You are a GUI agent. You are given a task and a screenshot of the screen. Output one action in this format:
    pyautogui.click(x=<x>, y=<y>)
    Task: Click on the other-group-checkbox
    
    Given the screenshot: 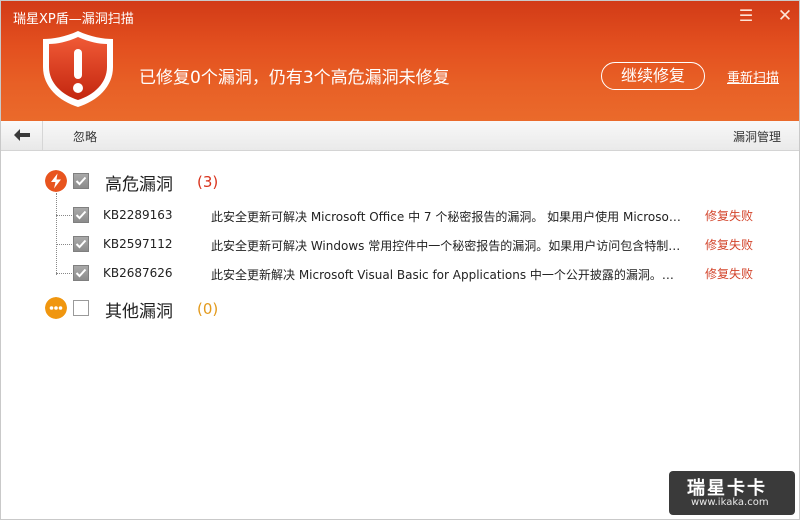 What is the action you would take?
    pyautogui.click(x=81, y=308)
    